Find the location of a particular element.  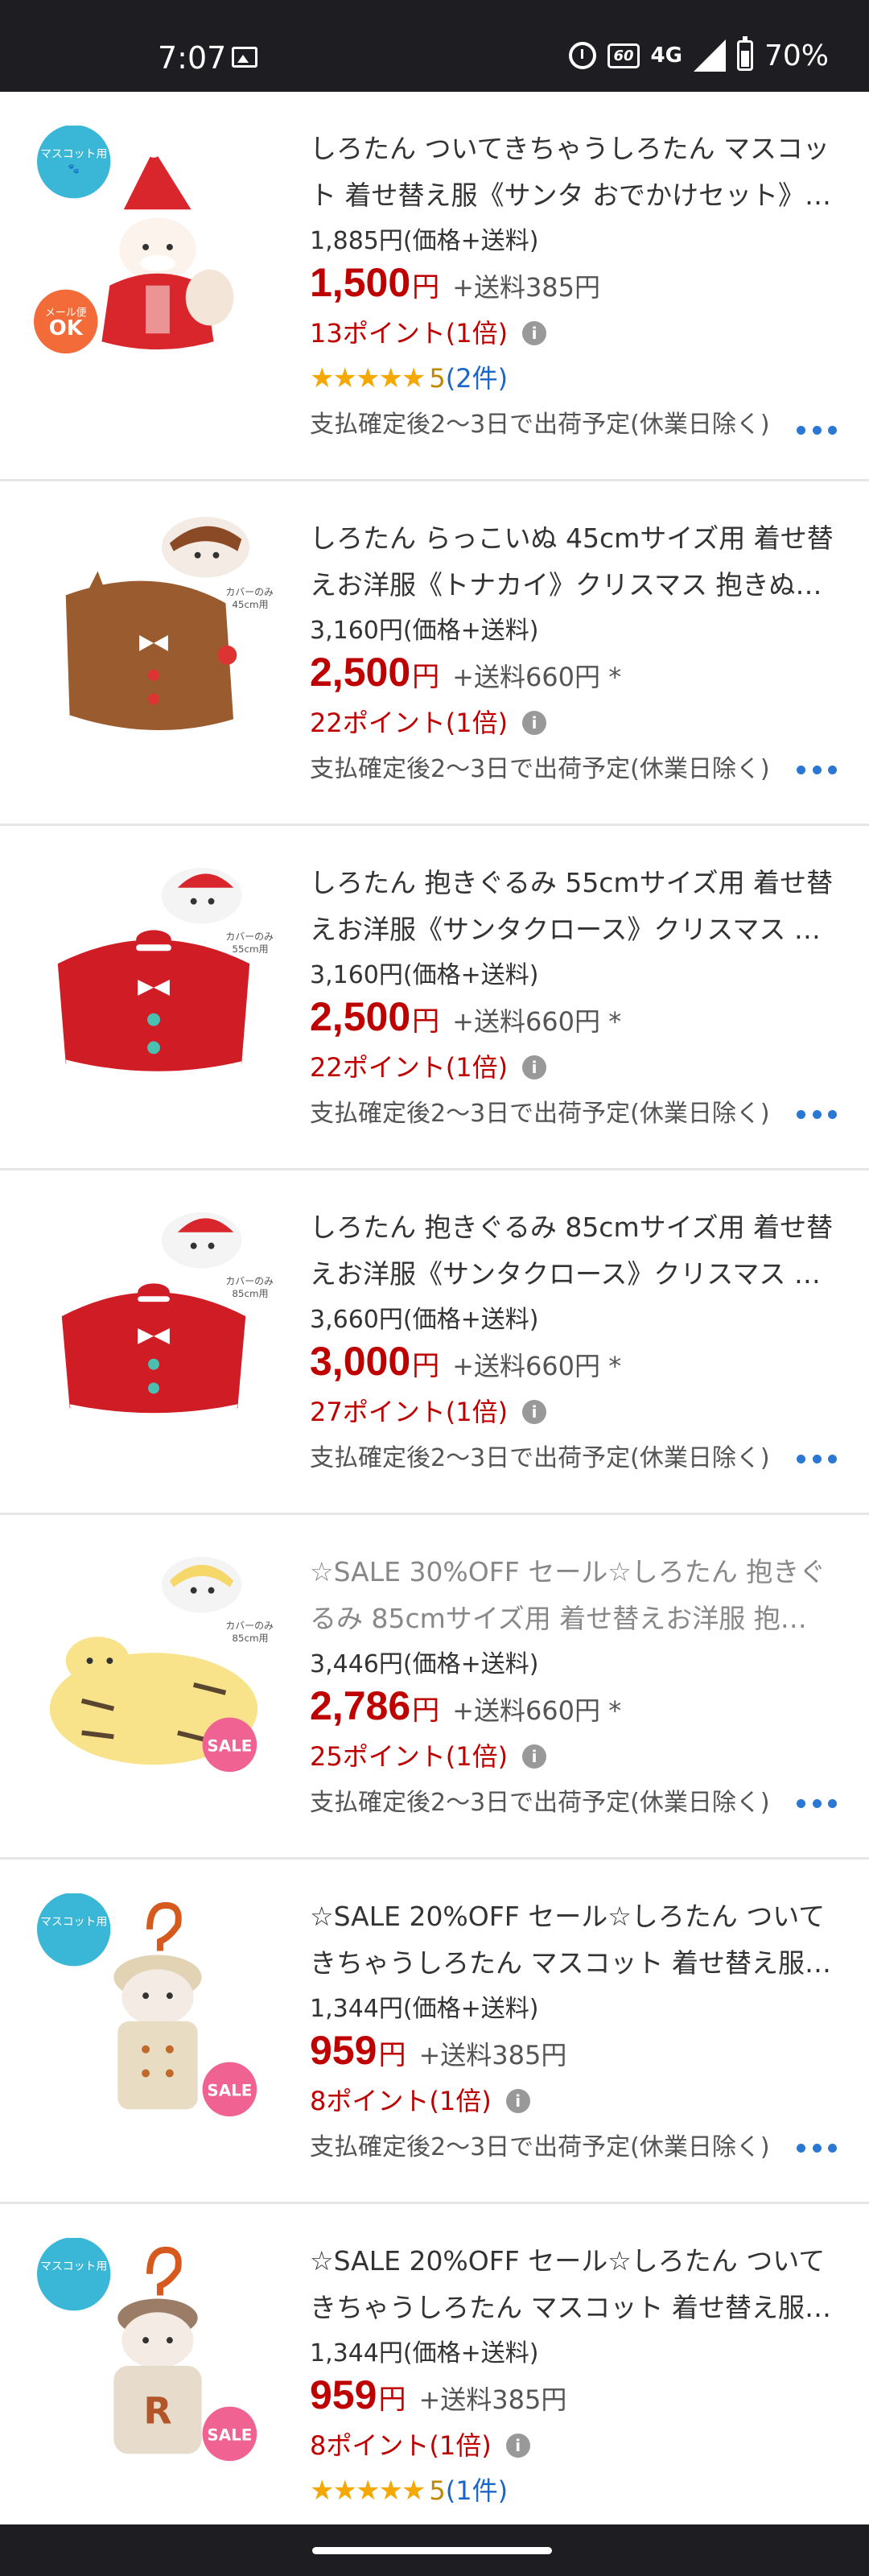

review: ★★★★★ 5 (2件) is located at coordinates (573, 378).